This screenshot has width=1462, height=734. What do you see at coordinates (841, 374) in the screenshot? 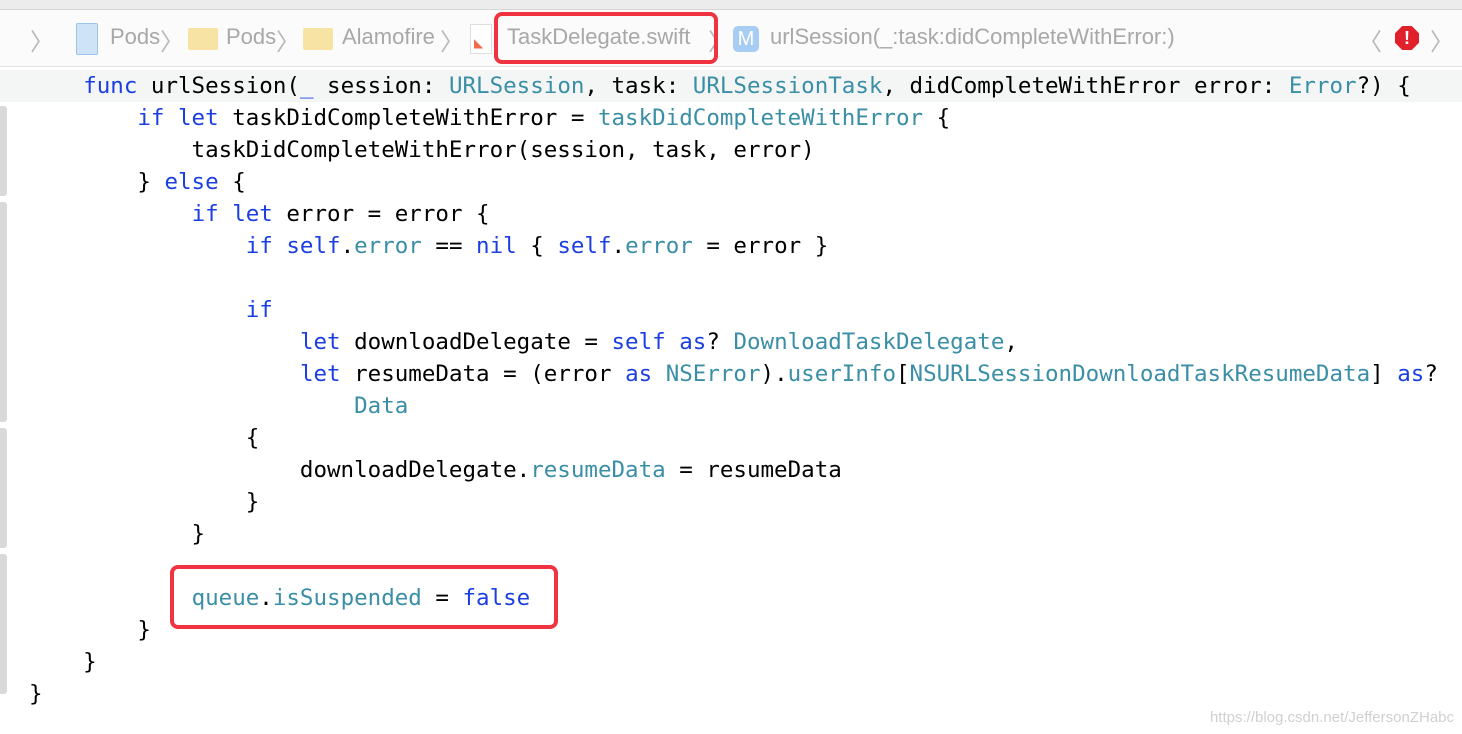
I see `identifier-token: userInfo` at bounding box center [841, 374].